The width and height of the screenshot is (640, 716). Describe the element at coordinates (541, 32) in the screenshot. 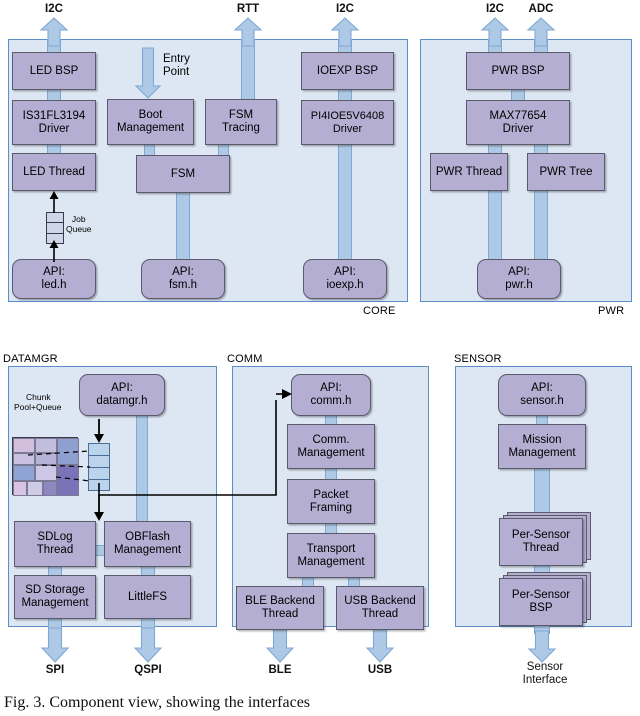

I see `io-arrow-pwr-adc` at that location.